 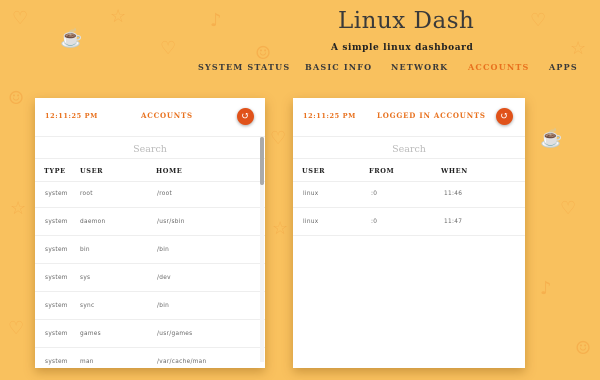 I want to click on panel-header: 12:11:25 PM LOGGED IN ACCOUNTS ↺, so click(x=409, y=117).